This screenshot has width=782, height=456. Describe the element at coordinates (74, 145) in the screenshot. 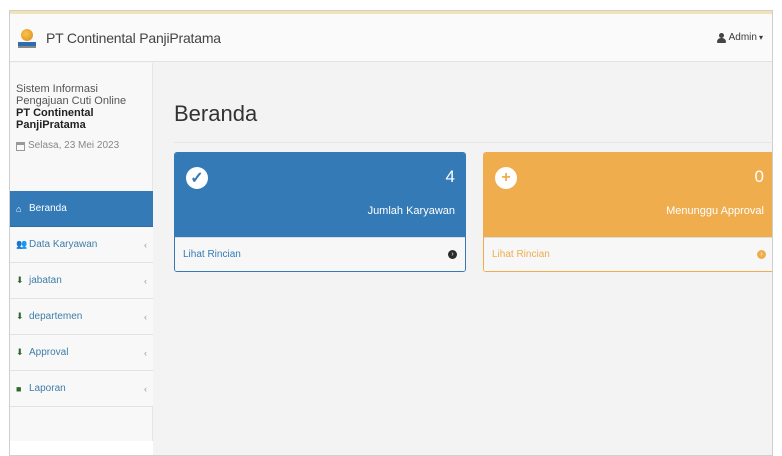

I see `date-text: Selasa, 23 Mei 2023` at that location.